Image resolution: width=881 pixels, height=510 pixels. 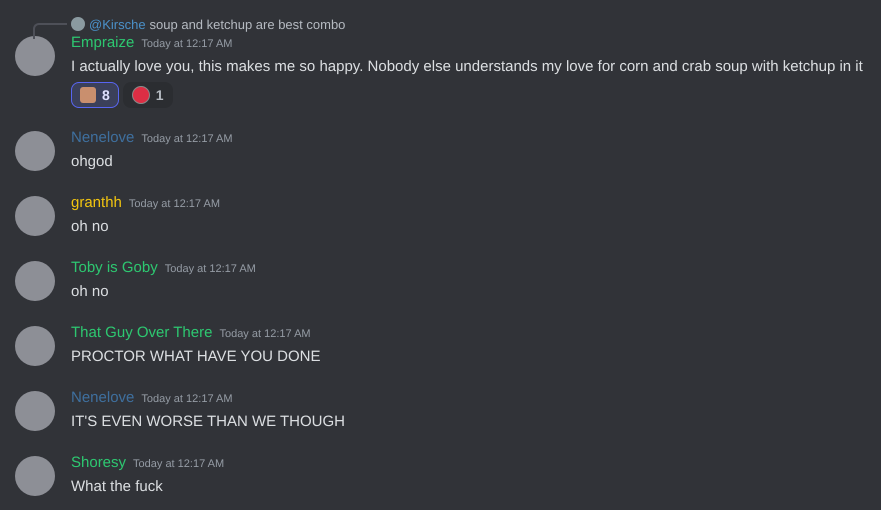 I want to click on mention-link: @Kirsche, so click(x=117, y=24).